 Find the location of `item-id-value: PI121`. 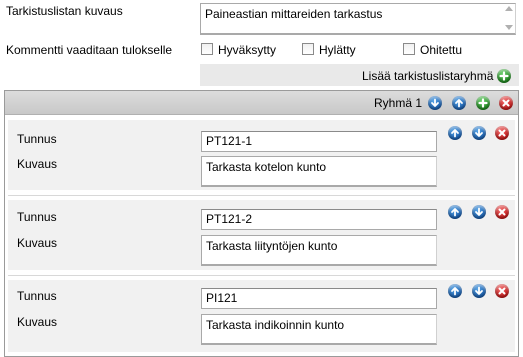

item-id-value: PI121 is located at coordinates (222, 298).